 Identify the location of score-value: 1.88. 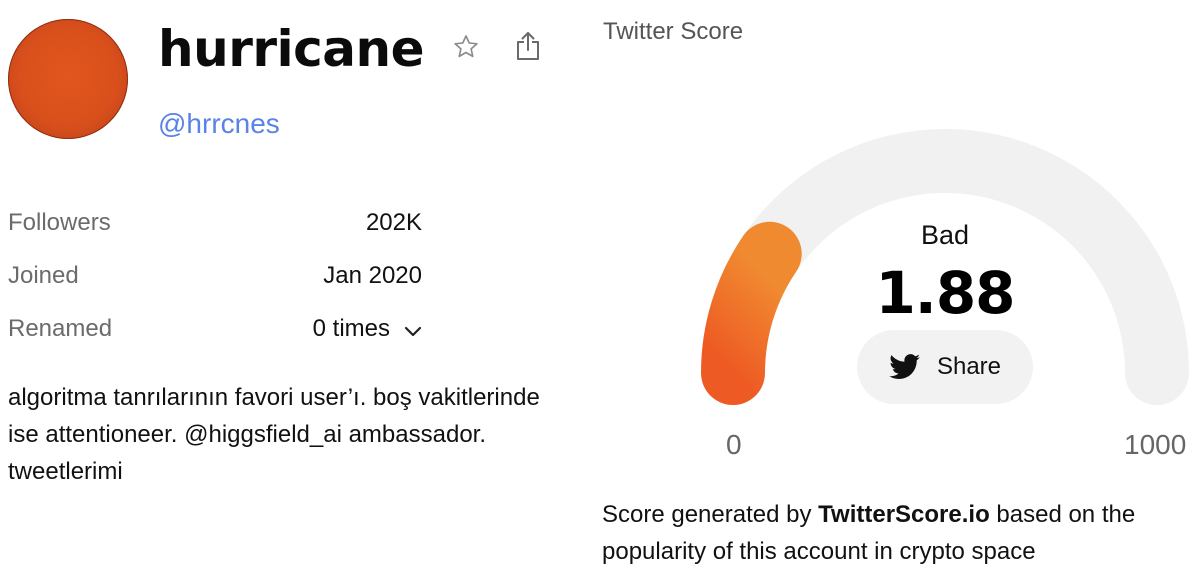
(945, 293).